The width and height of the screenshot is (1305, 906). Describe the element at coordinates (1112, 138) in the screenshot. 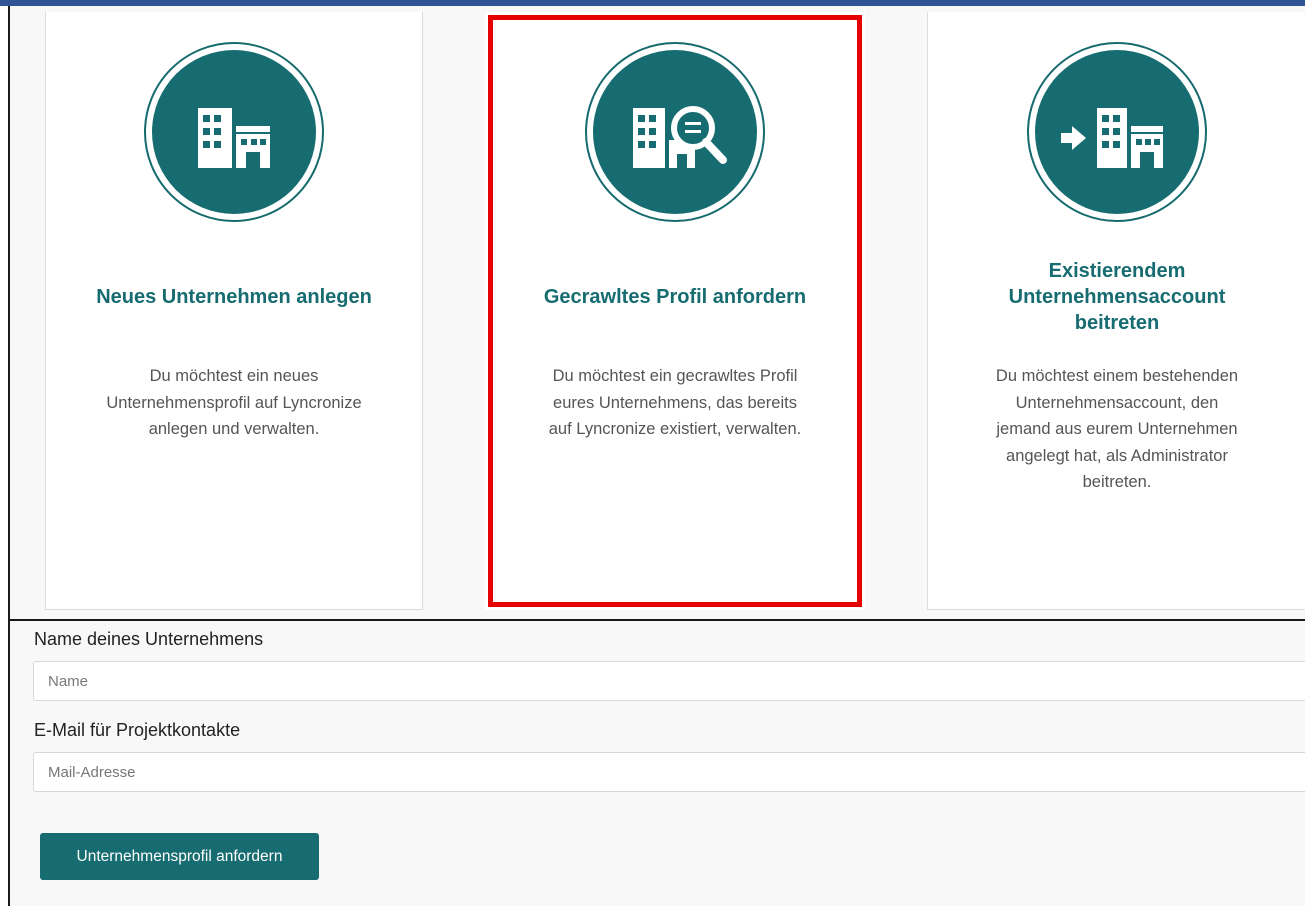

I see `building-enter-icon` at that location.